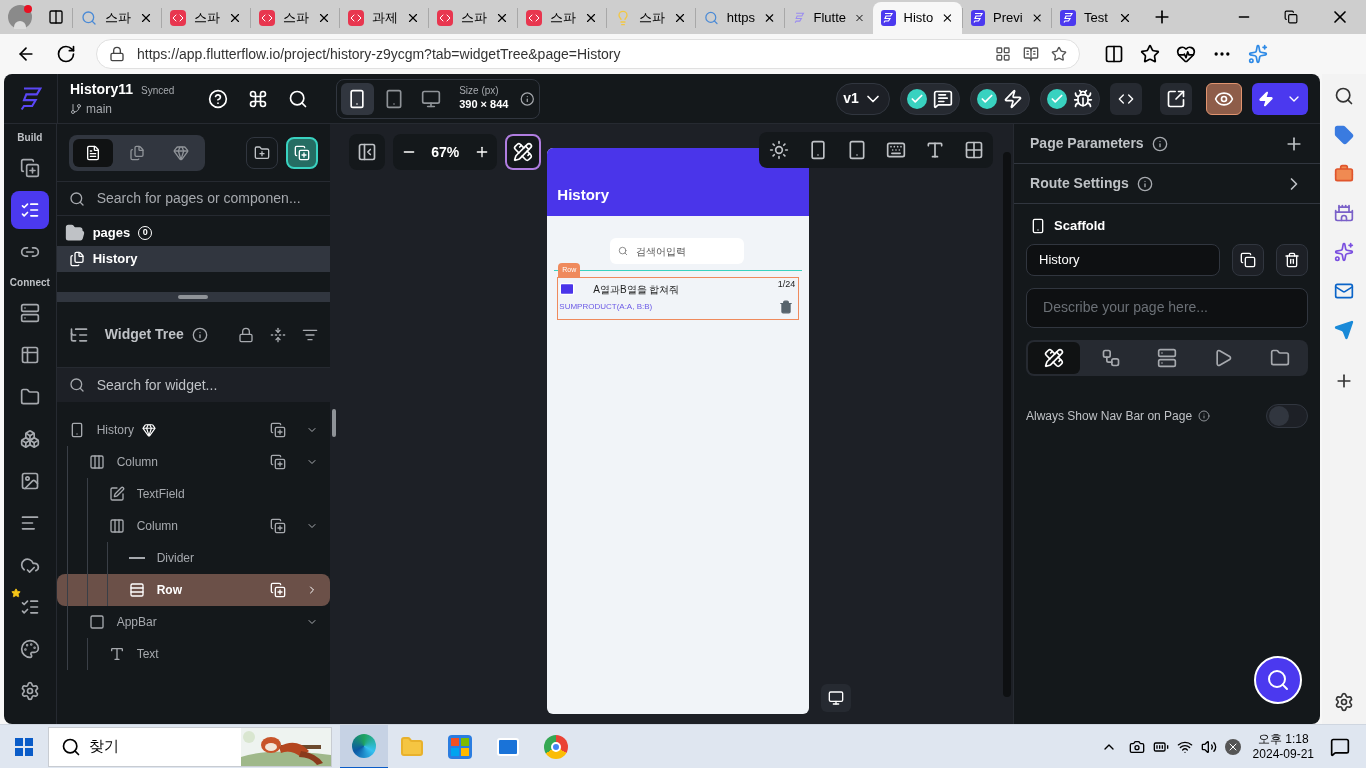 Image resolution: width=1366 pixels, height=768 pixels. I want to click on tree-label: History, so click(115, 430).